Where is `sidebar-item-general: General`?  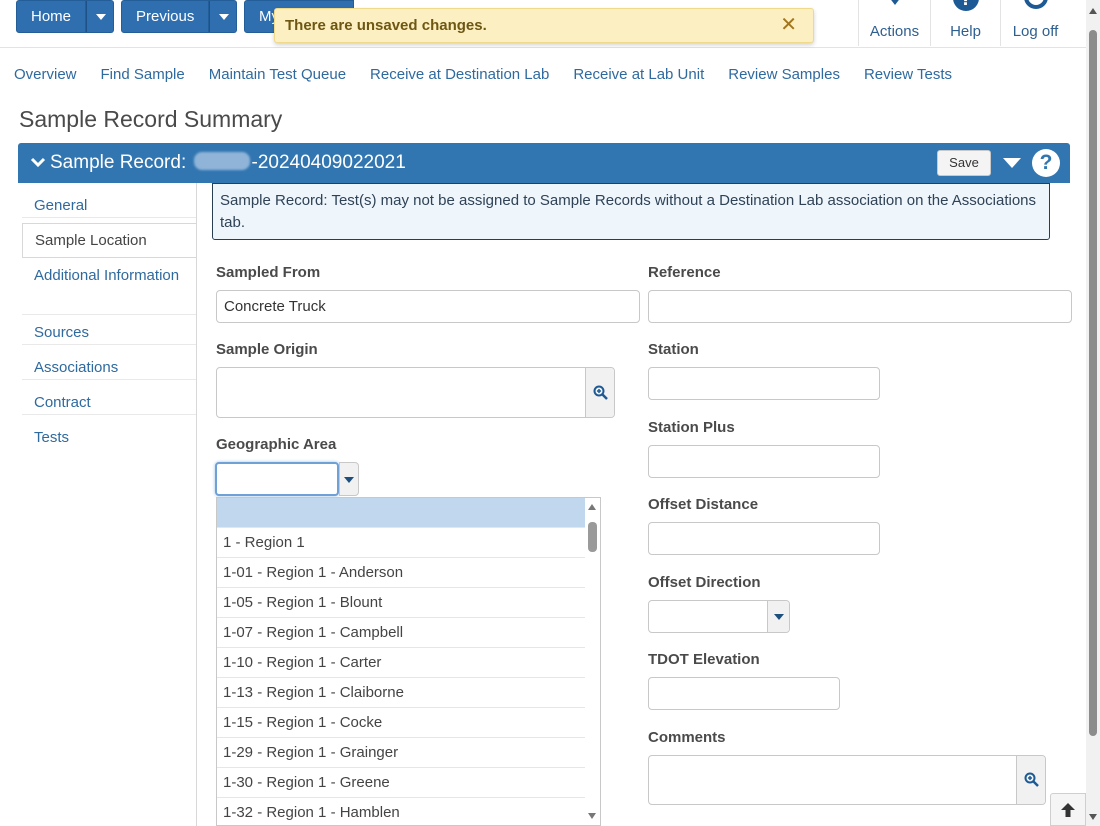 sidebar-item-general: General is located at coordinates (109, 206).